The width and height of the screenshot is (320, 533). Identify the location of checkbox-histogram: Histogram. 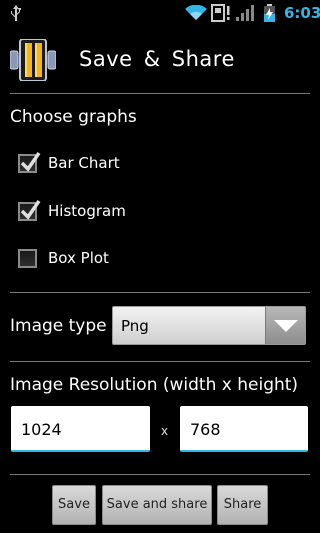
(116, 212).